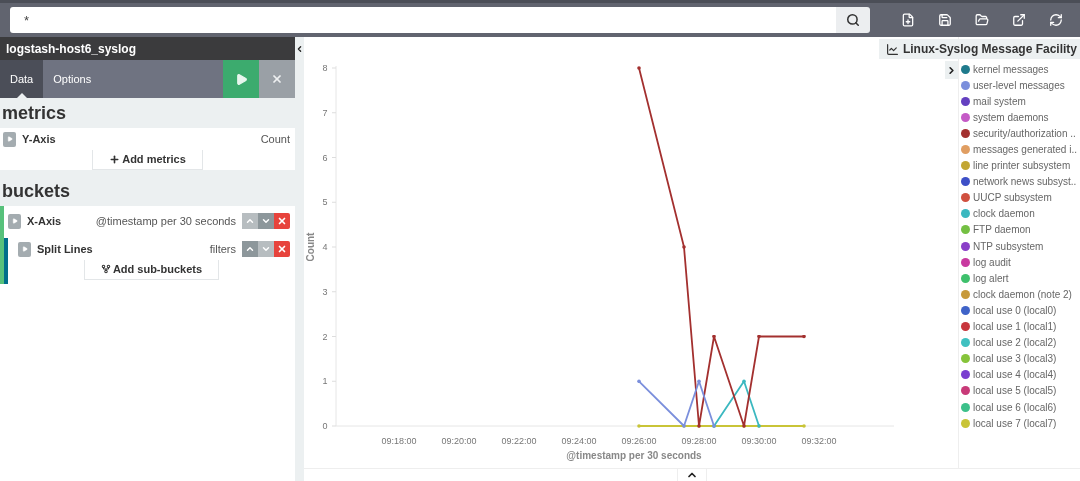 This screenshot has height=481, width=1080. What do you see at coordinates (1022, 294) in the screenshot?
I see `legend-label: clock daemon (note 2)` at bounding box center [1022, 294].